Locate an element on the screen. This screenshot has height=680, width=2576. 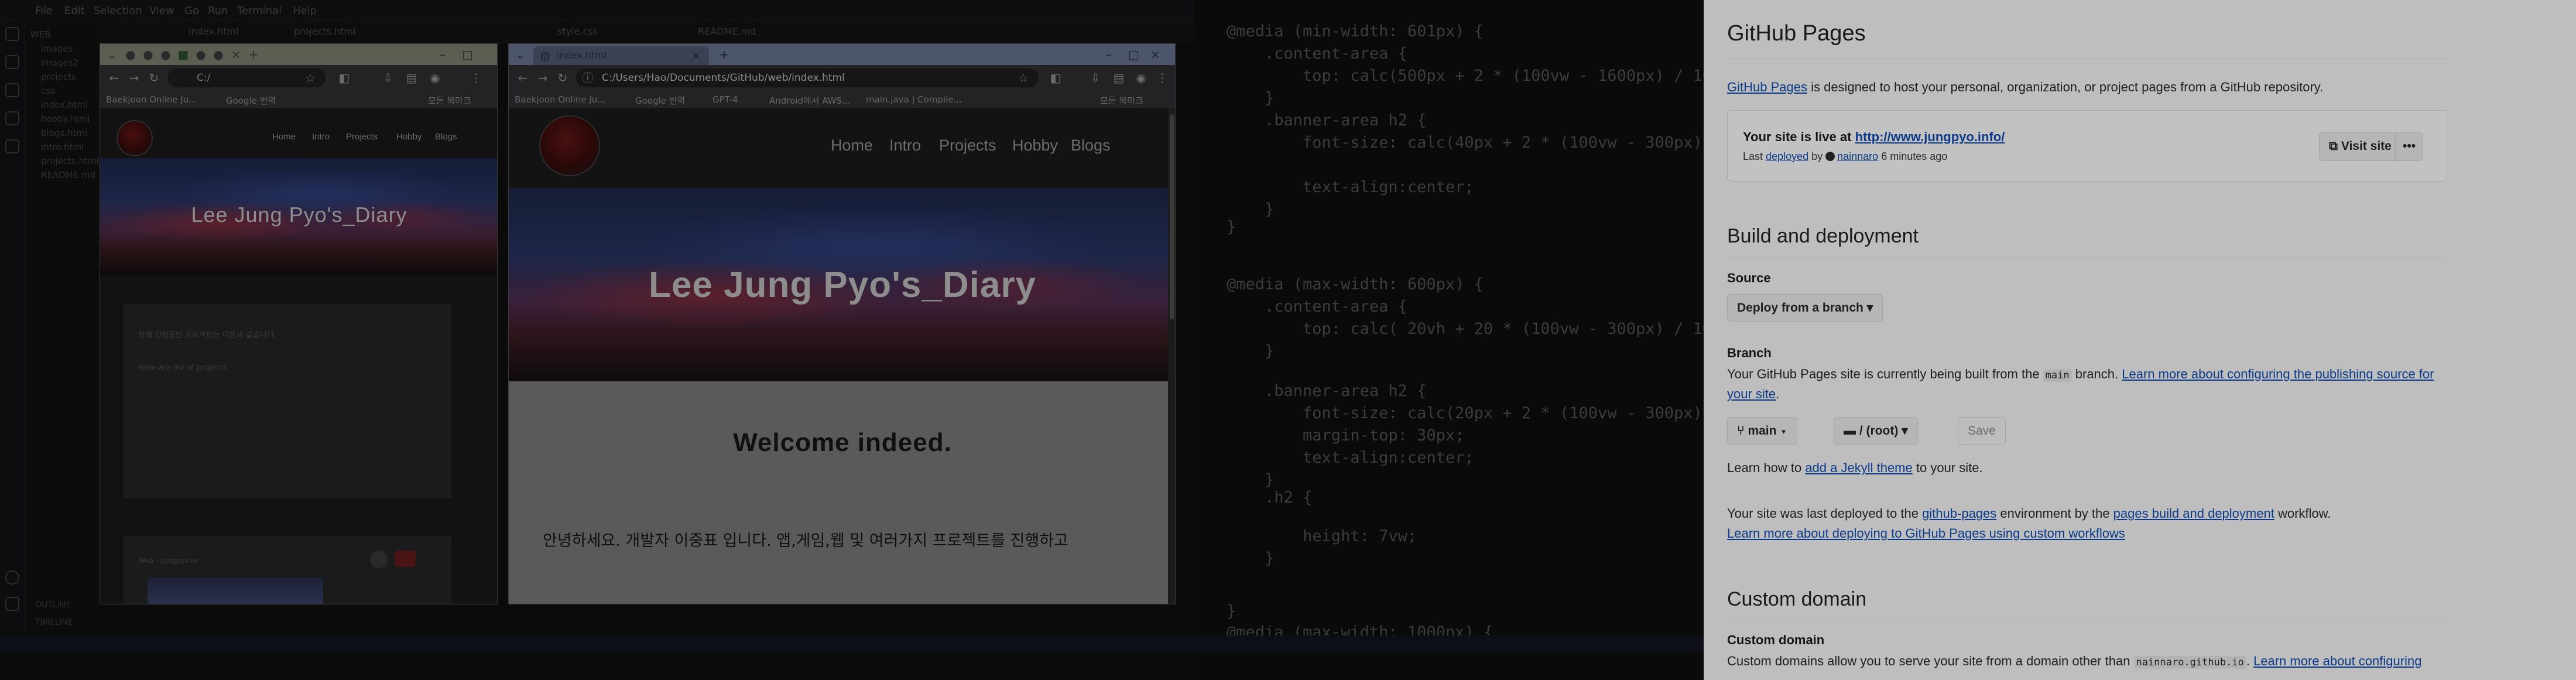
source-control-icon is located at coordinates (12, 90).